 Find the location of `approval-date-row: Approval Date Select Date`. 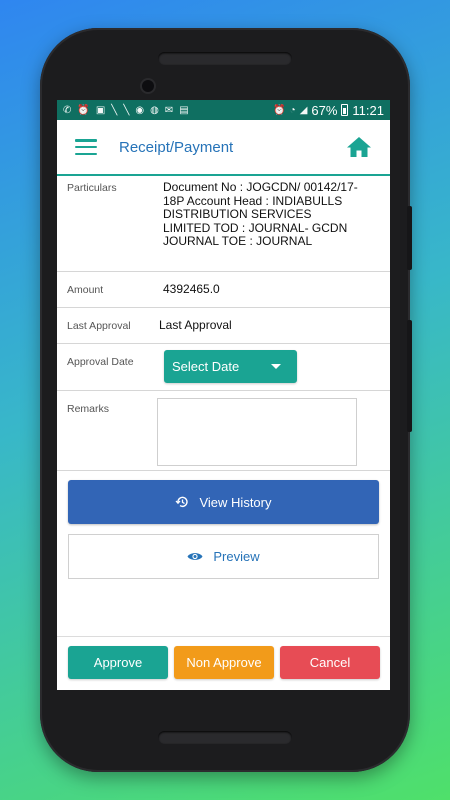

approval-date-row: Approval Date Select Date is located at coordinates (223, 367).